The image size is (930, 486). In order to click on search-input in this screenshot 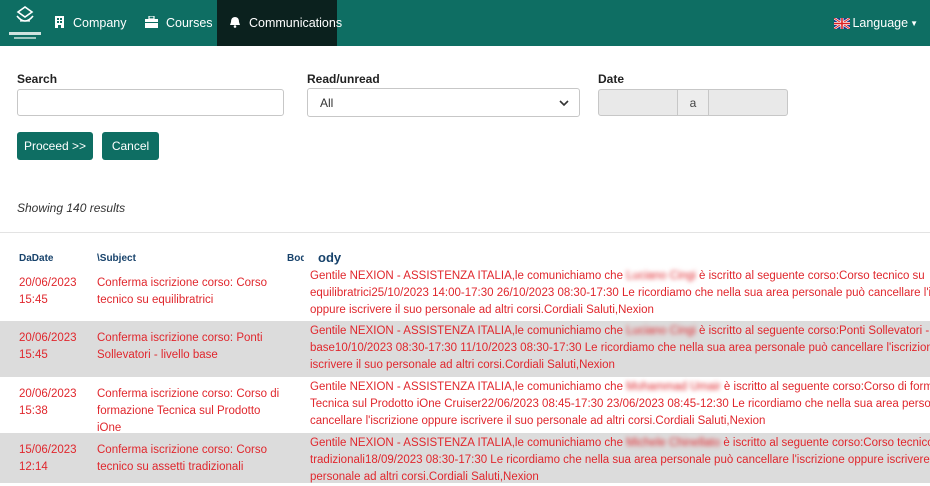, I will do `click(150, 102)`.